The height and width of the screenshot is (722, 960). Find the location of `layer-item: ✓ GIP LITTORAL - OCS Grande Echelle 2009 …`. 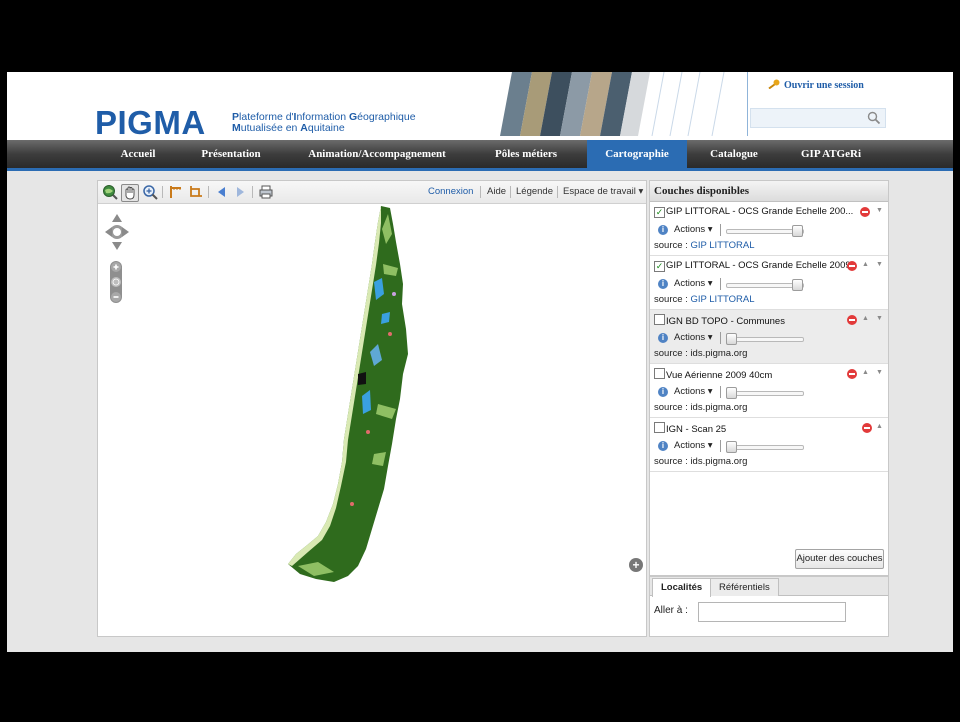

layer-item: ✓ GIP LITTORAL - OCS Grande Echelle 2009 … is located at coordinates (769, 283).